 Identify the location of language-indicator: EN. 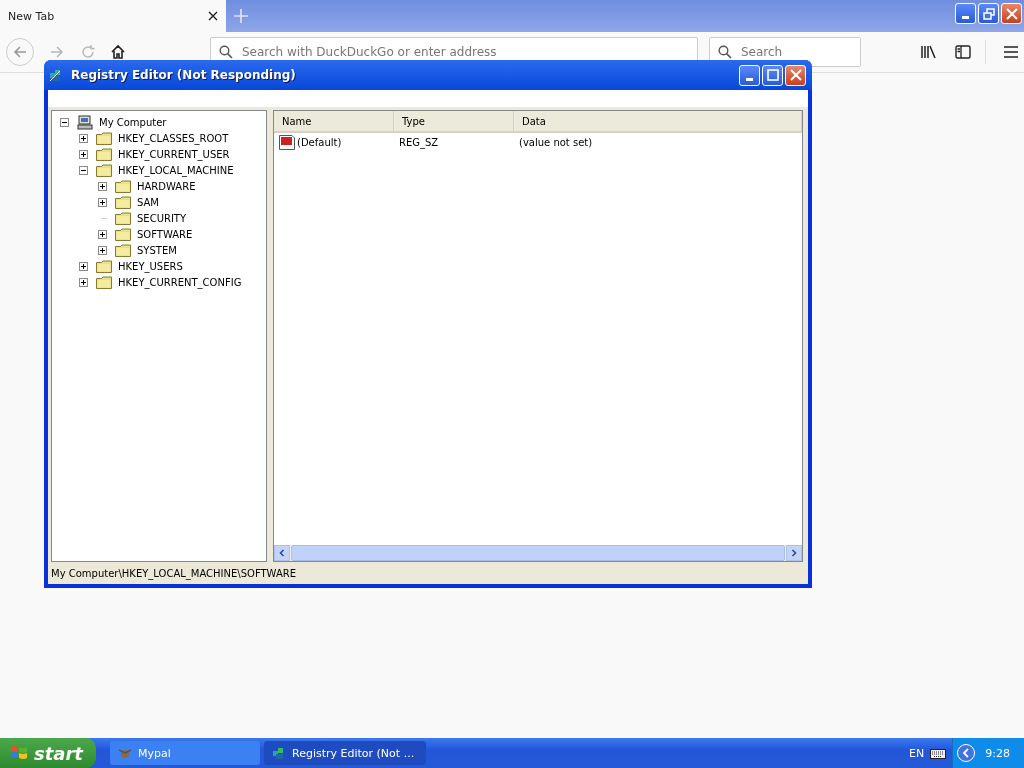
(917, 753).